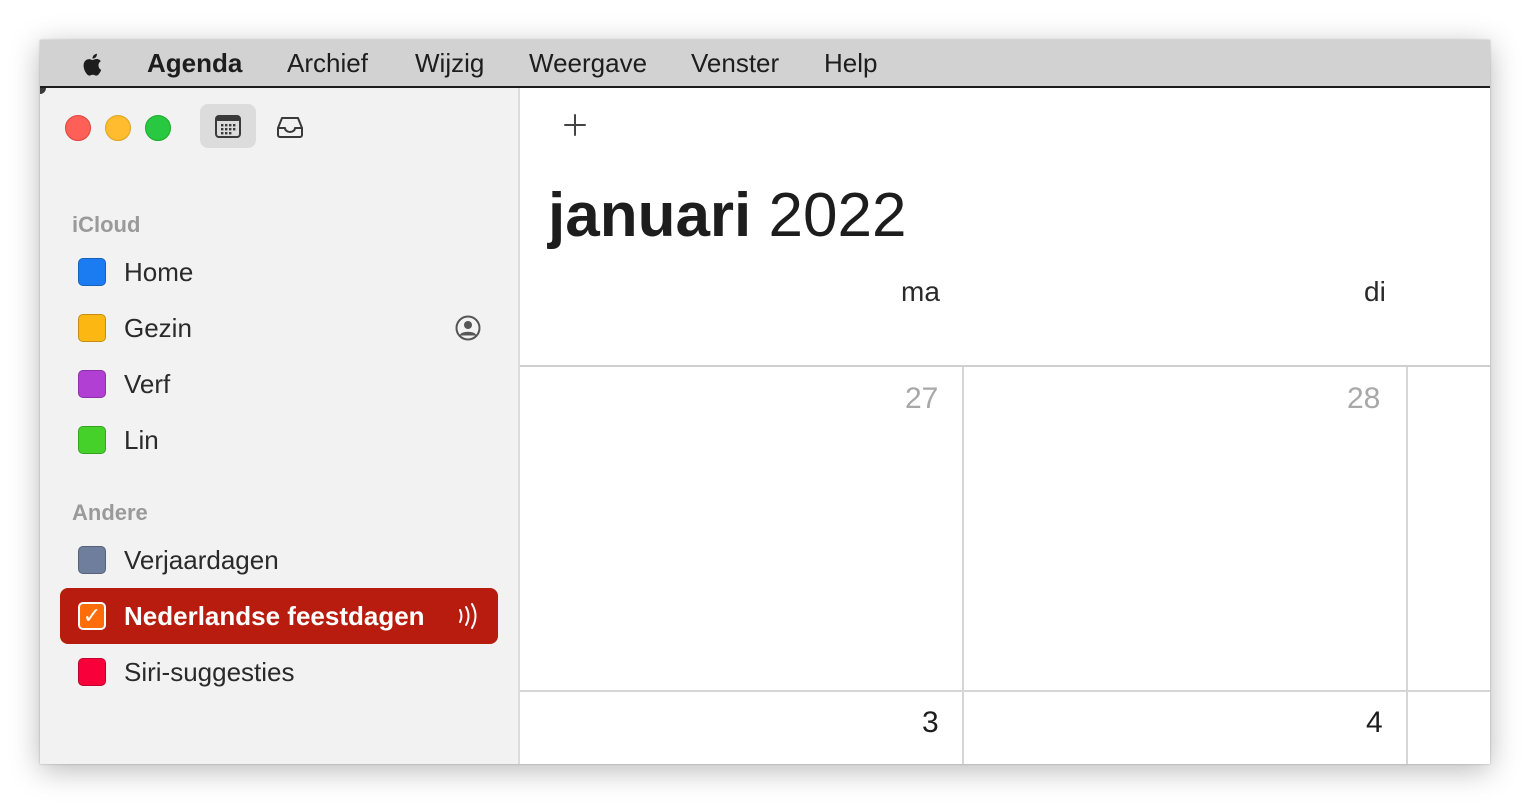 Image resolution: width=1530 pixels, height=804 pixels. I want to click on calendar-item-home: Home, so click(279, 272).